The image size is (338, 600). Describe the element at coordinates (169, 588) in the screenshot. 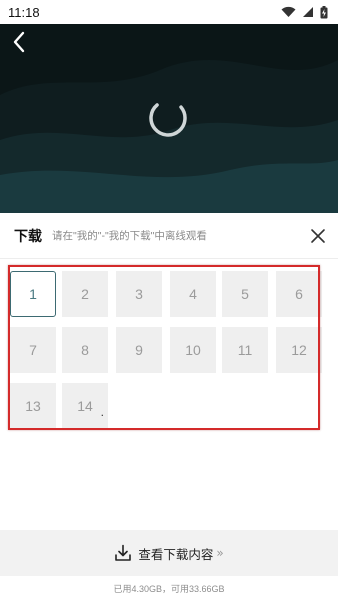

I see `storage-info: 已用4.30GB，可用33.66GB` at that location.